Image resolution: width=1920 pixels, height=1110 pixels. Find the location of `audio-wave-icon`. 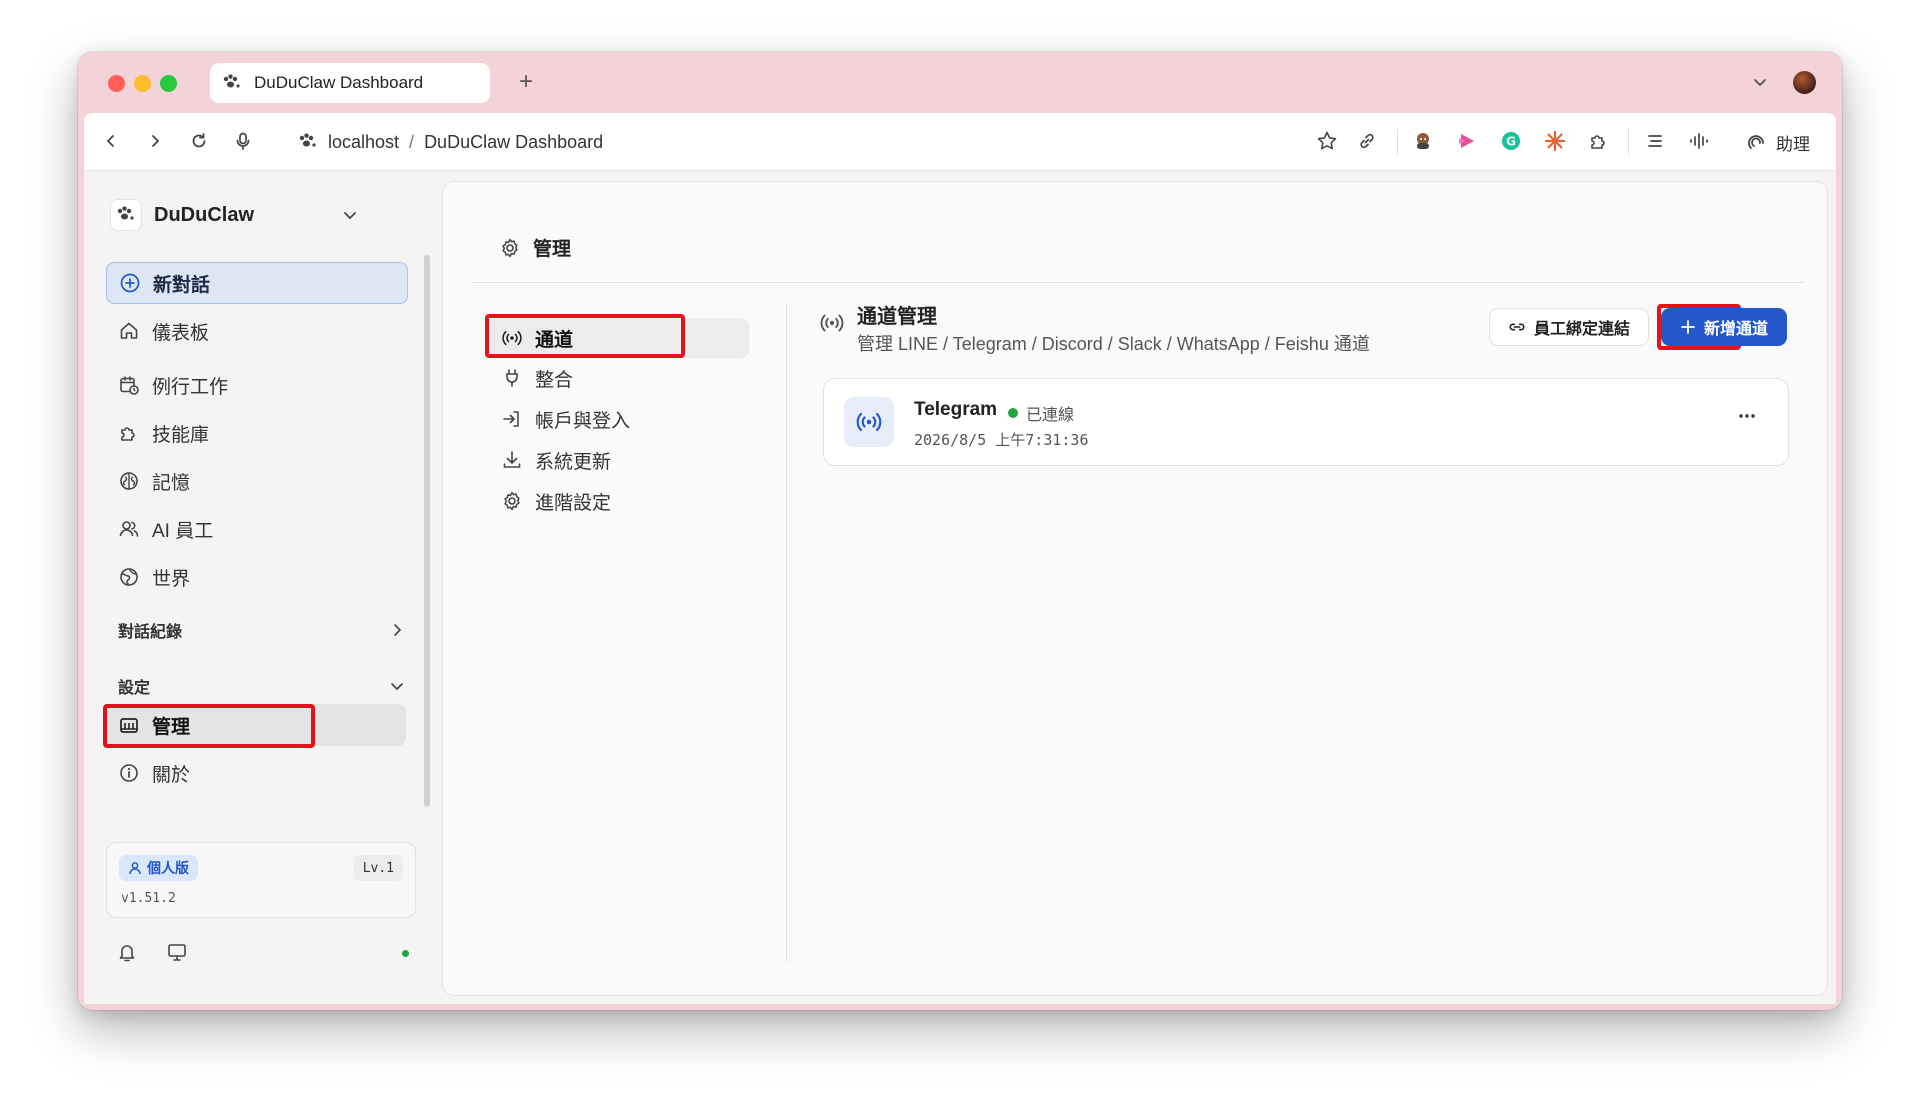

audio-wave-icon is located at coordinates (1699, 141).